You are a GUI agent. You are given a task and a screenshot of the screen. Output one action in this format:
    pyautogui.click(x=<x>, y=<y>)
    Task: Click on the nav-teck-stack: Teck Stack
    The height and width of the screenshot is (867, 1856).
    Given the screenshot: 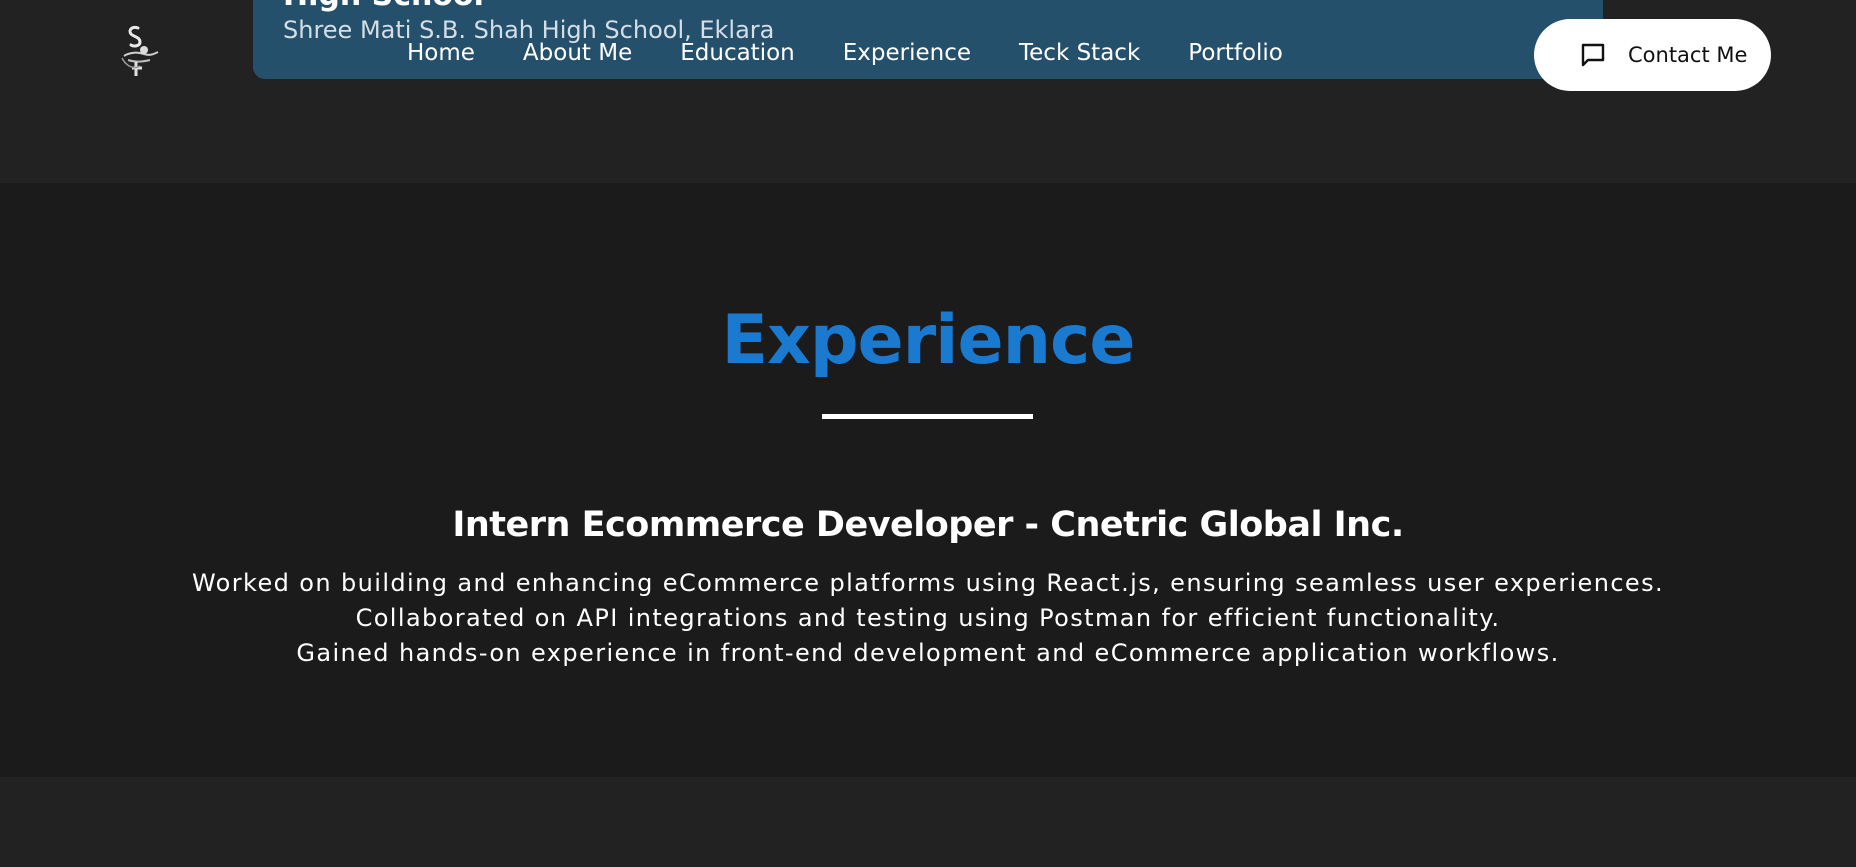 What is the action you would take?
    pyautogui.click(x=1079, y=53)
    